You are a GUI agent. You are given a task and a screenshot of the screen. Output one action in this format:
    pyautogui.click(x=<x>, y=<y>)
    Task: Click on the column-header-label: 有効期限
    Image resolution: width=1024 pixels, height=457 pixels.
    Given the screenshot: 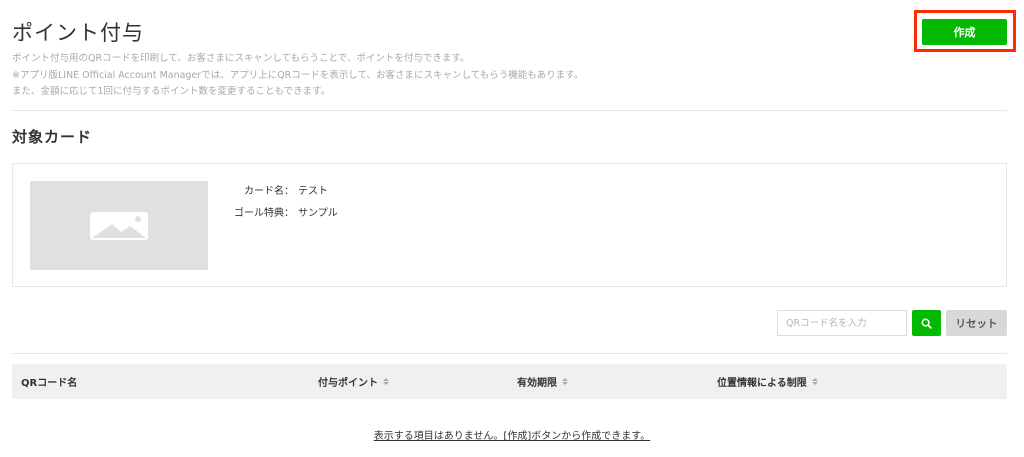 What is the action you would take?
    pyautogui.click(x=537, y=383)
    